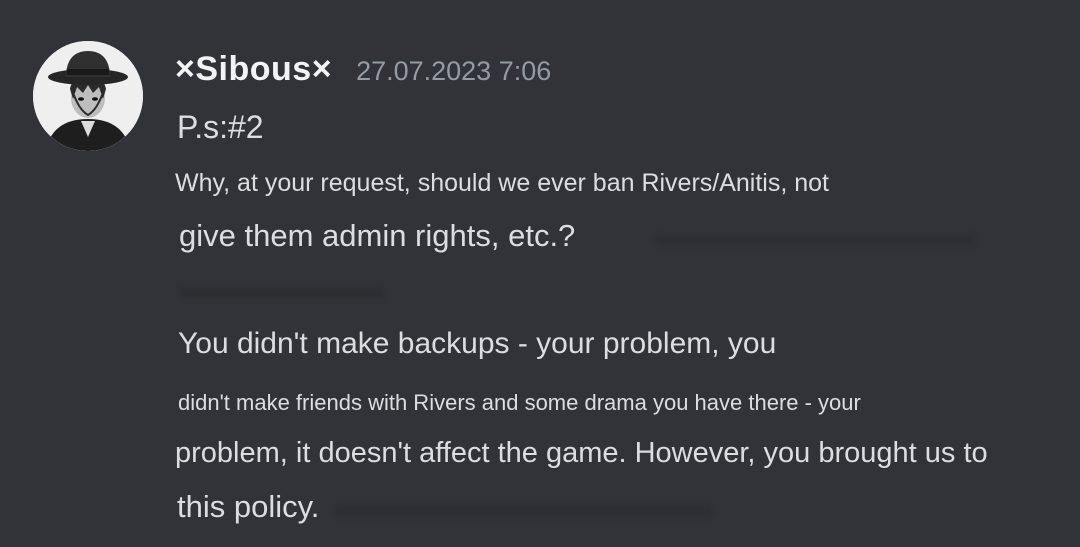 This screenshot has width=1080, height=547. Describe the element at coordinates (454, 71) in the screenshot. I see `message-timestamp: 27.07.2023 7:06` at that location.